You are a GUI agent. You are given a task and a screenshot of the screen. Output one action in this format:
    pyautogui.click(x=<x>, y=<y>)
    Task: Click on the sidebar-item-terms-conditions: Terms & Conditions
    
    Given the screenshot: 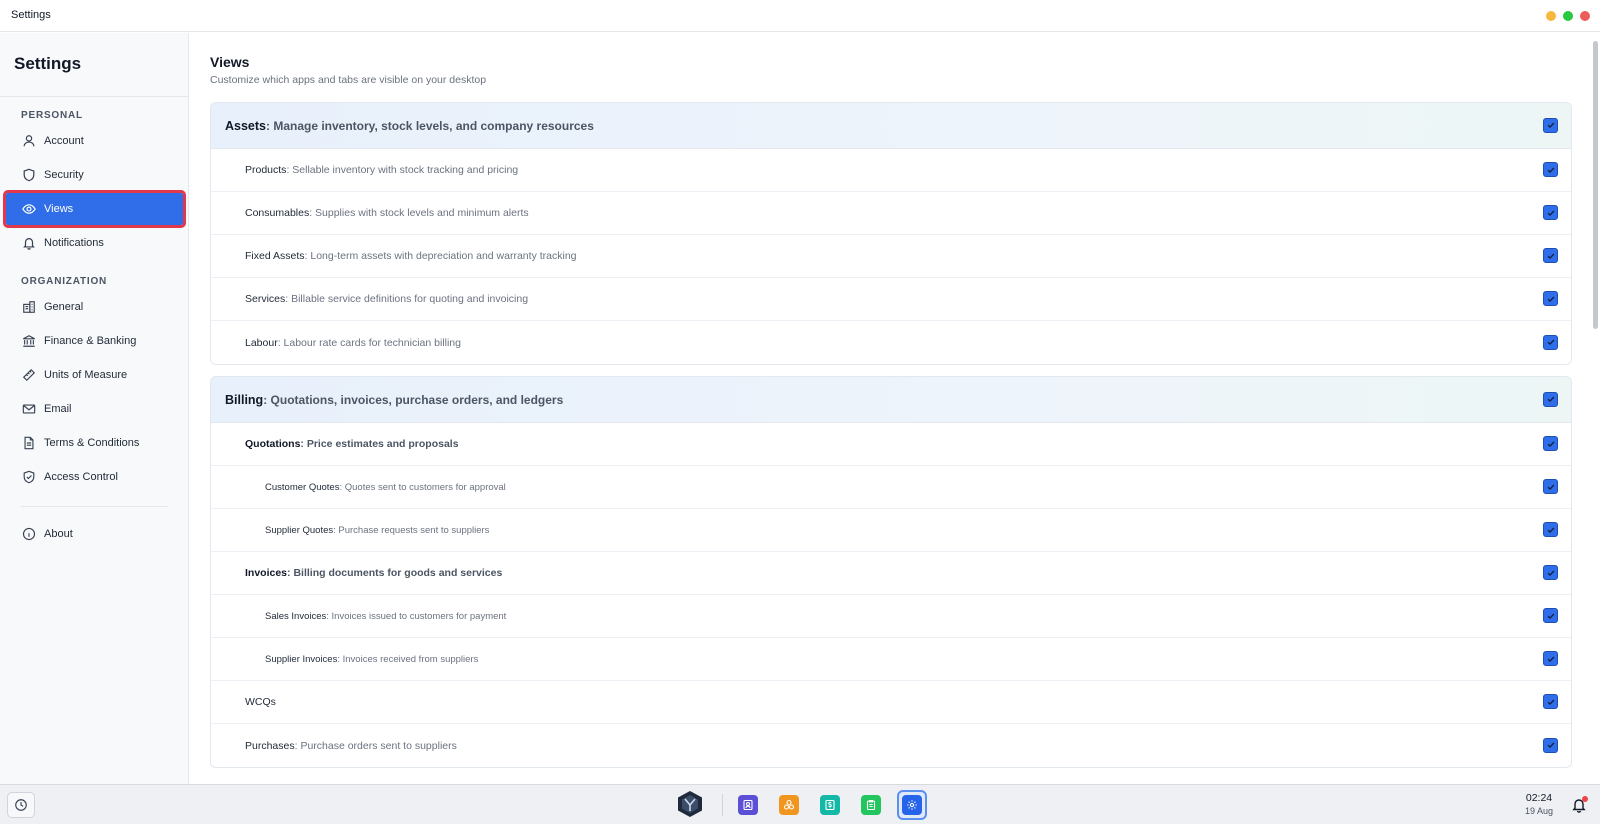 What is the action you would take?
    pyautogui.click(x=94, y=443)
    